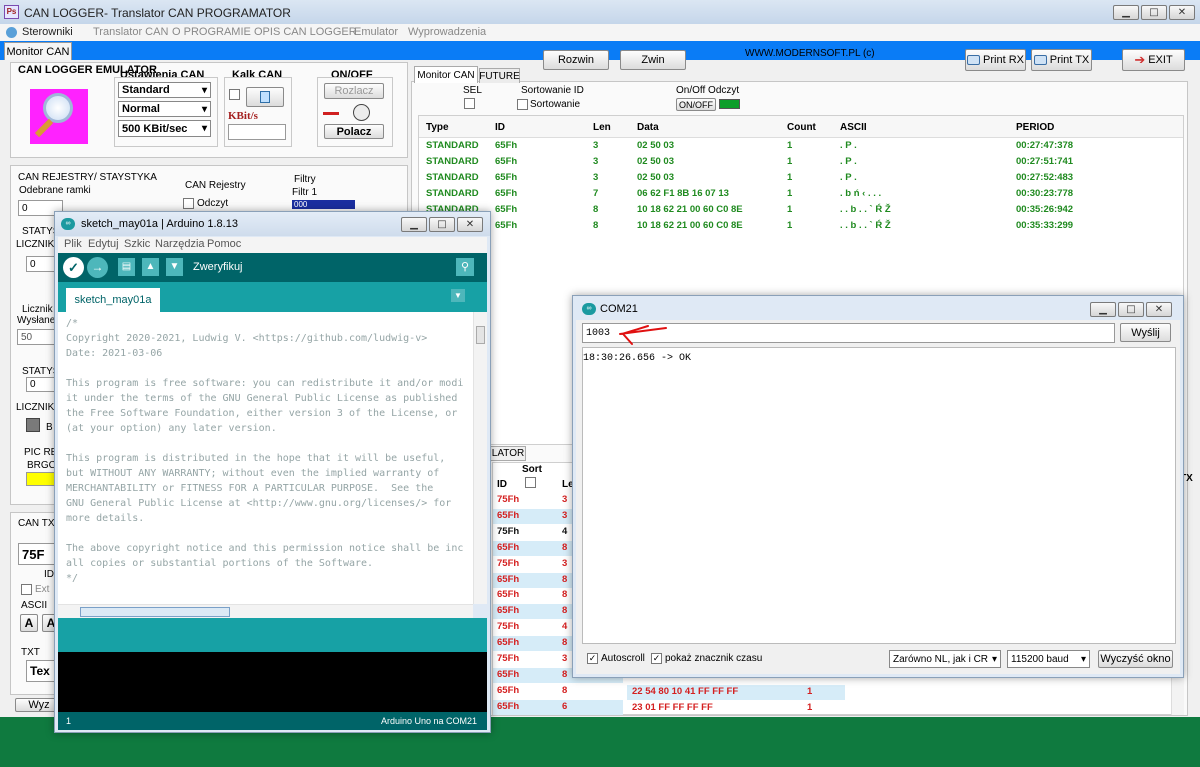 The height and width of the screenshot is (767, 1200). Describe the element at coordinates (47, 32) in the screenshot. I see `menu-sterowniki: Sterowniki` at that location.